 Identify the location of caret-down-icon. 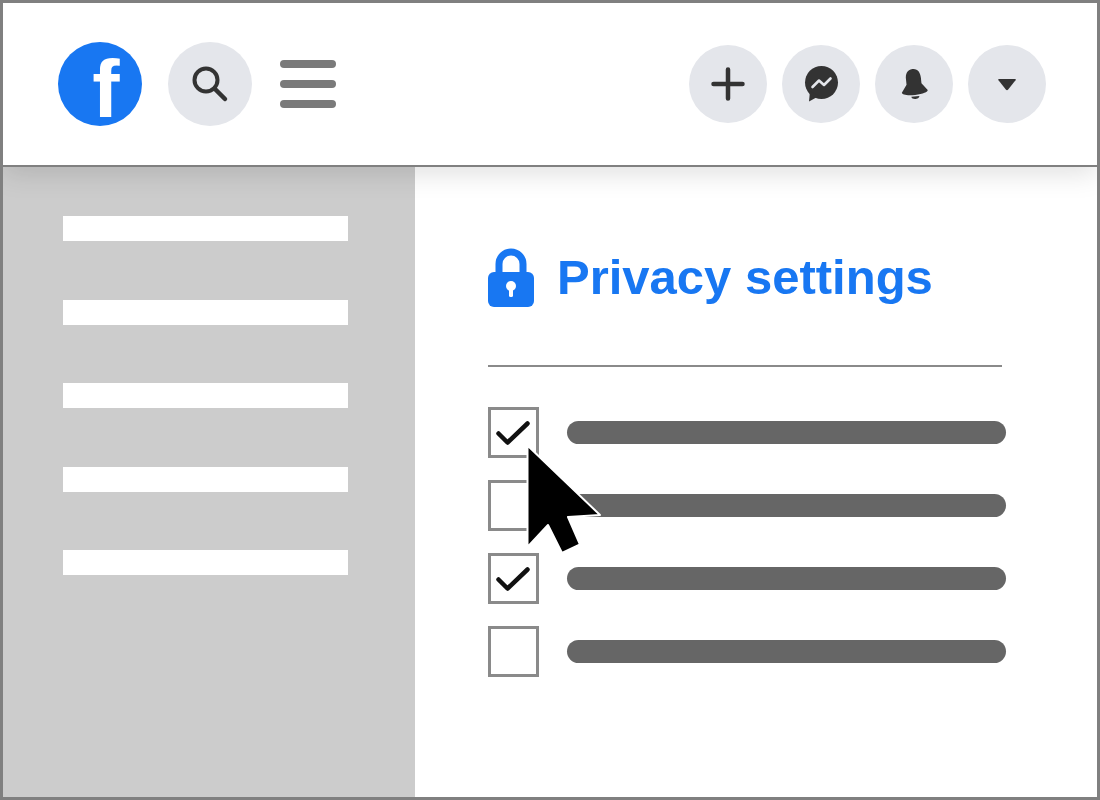
(1007, 84).